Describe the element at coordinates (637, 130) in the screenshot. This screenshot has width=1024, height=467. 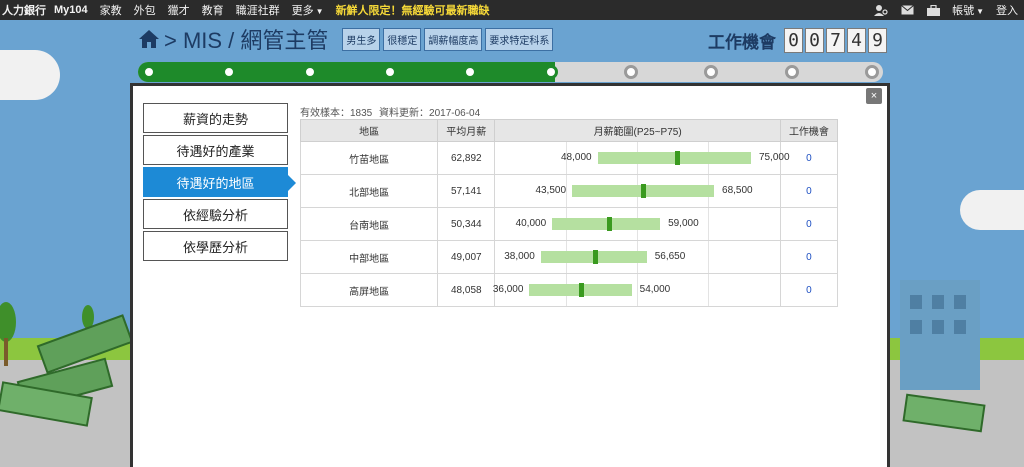
I see `col-salary-range: 月薪範圍(P25~P75)` at that location.